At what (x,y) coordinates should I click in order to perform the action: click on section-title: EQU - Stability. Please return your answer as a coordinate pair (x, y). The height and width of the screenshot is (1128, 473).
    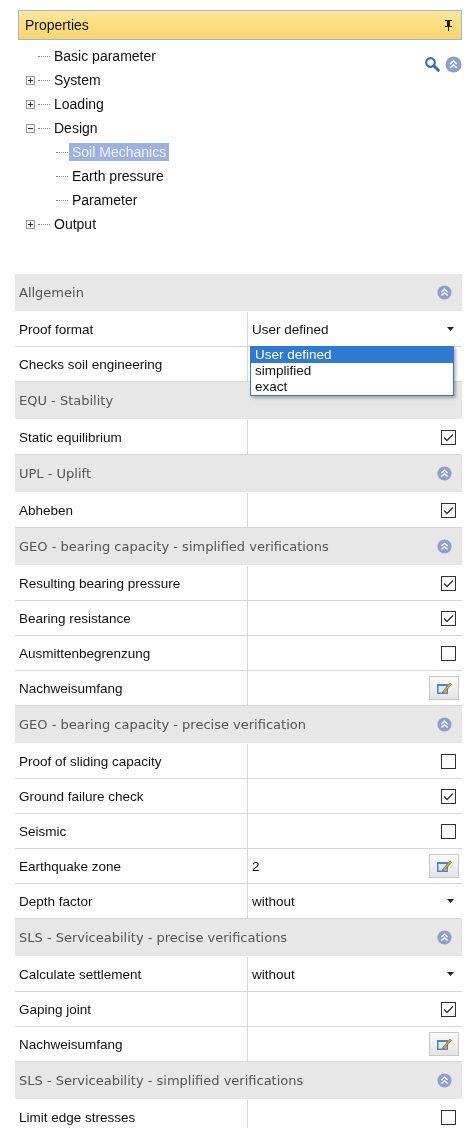
    Looking at the image, I should click on (67, 400).